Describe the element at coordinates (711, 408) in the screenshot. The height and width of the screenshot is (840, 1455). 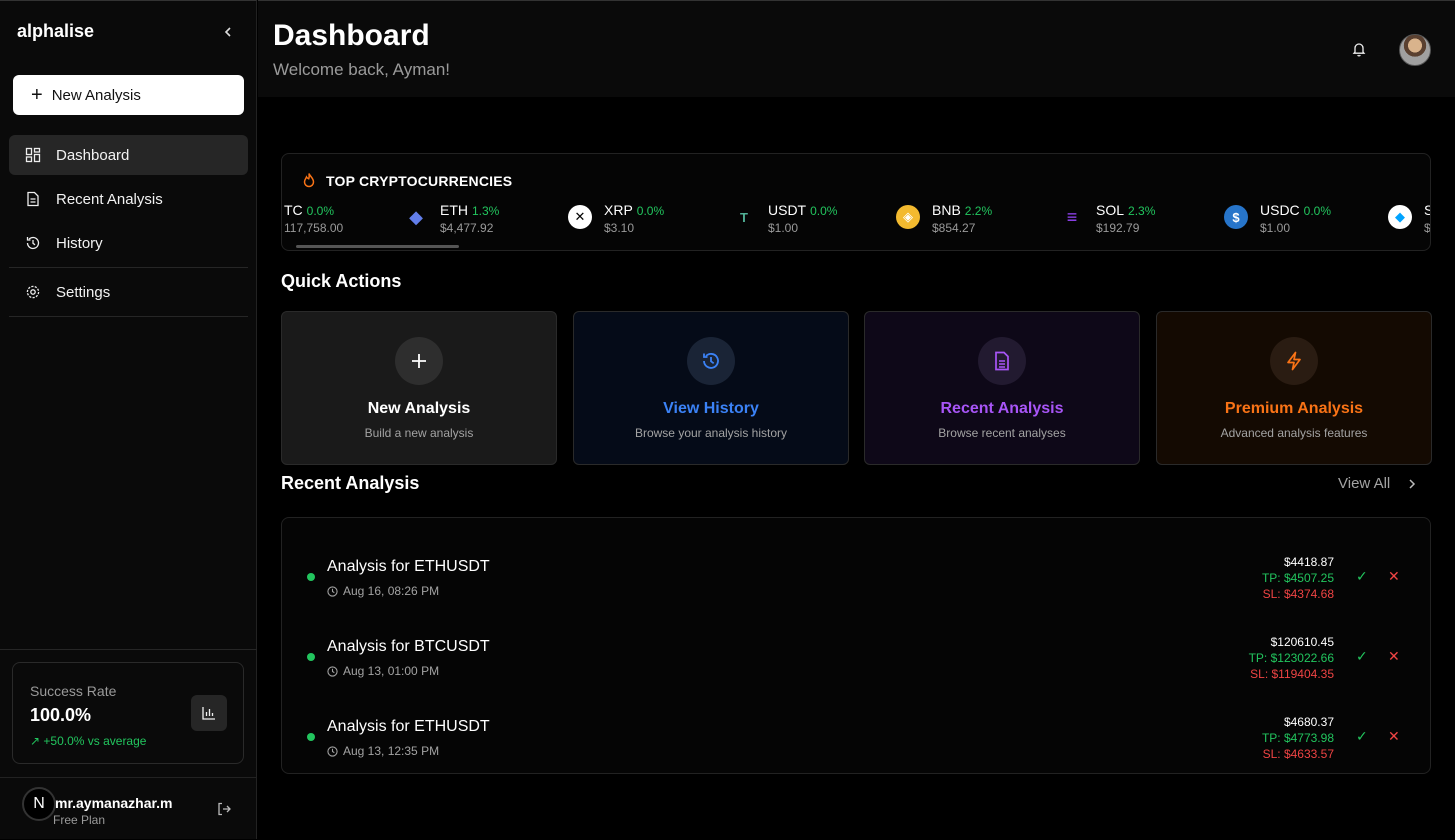
I see `quick-action-title: View History` at that location.